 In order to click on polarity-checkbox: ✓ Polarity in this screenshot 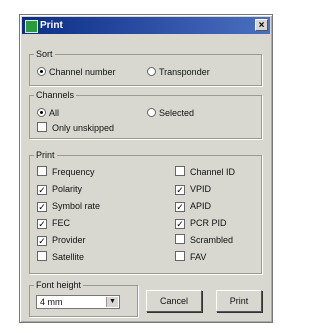, I will do `click(59, 189)`.